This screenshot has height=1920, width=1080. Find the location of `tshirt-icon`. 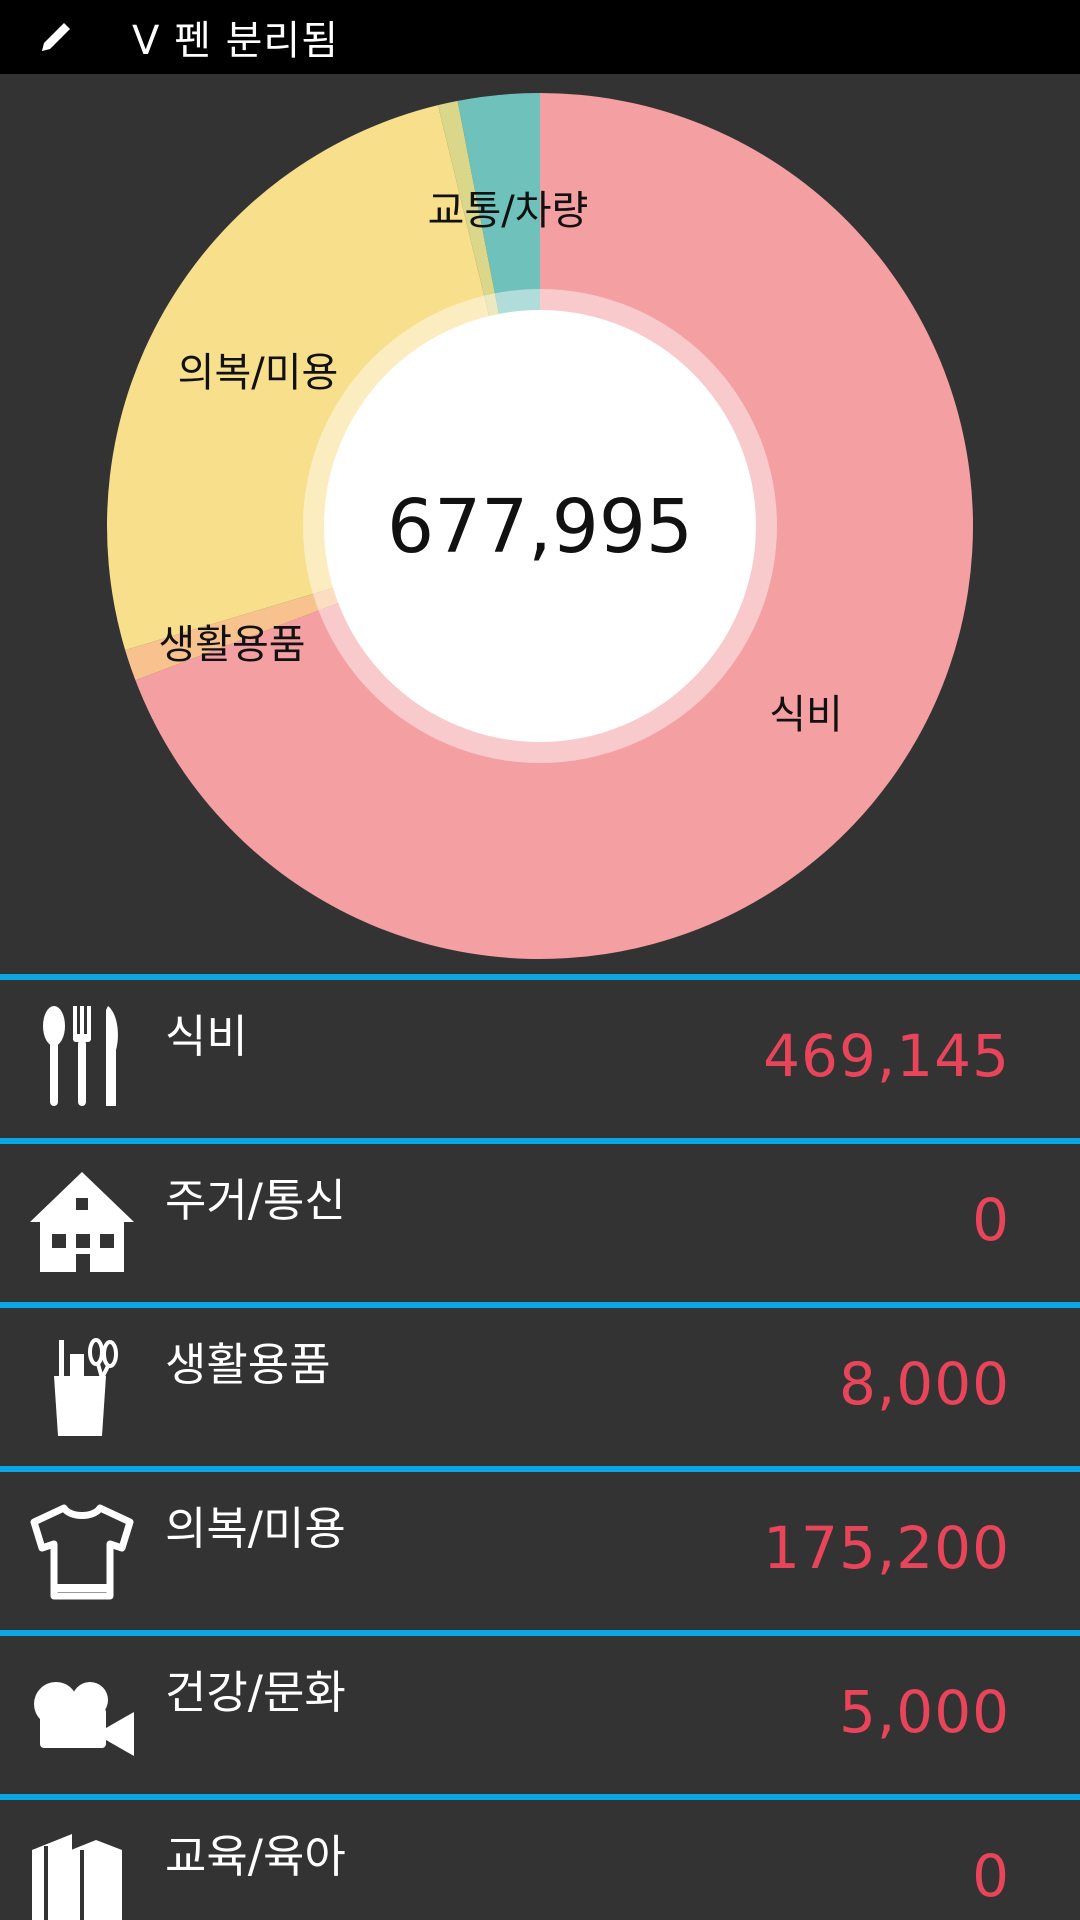

tshirt-icon is located at coordinates (82, 1552).